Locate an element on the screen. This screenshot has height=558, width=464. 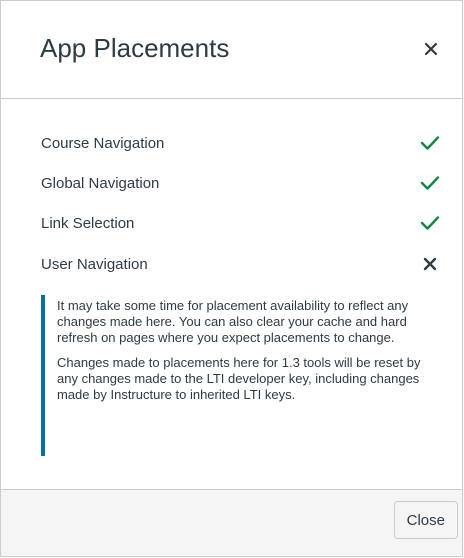
modal-title: App Placements is located at coordinates (135, 48).